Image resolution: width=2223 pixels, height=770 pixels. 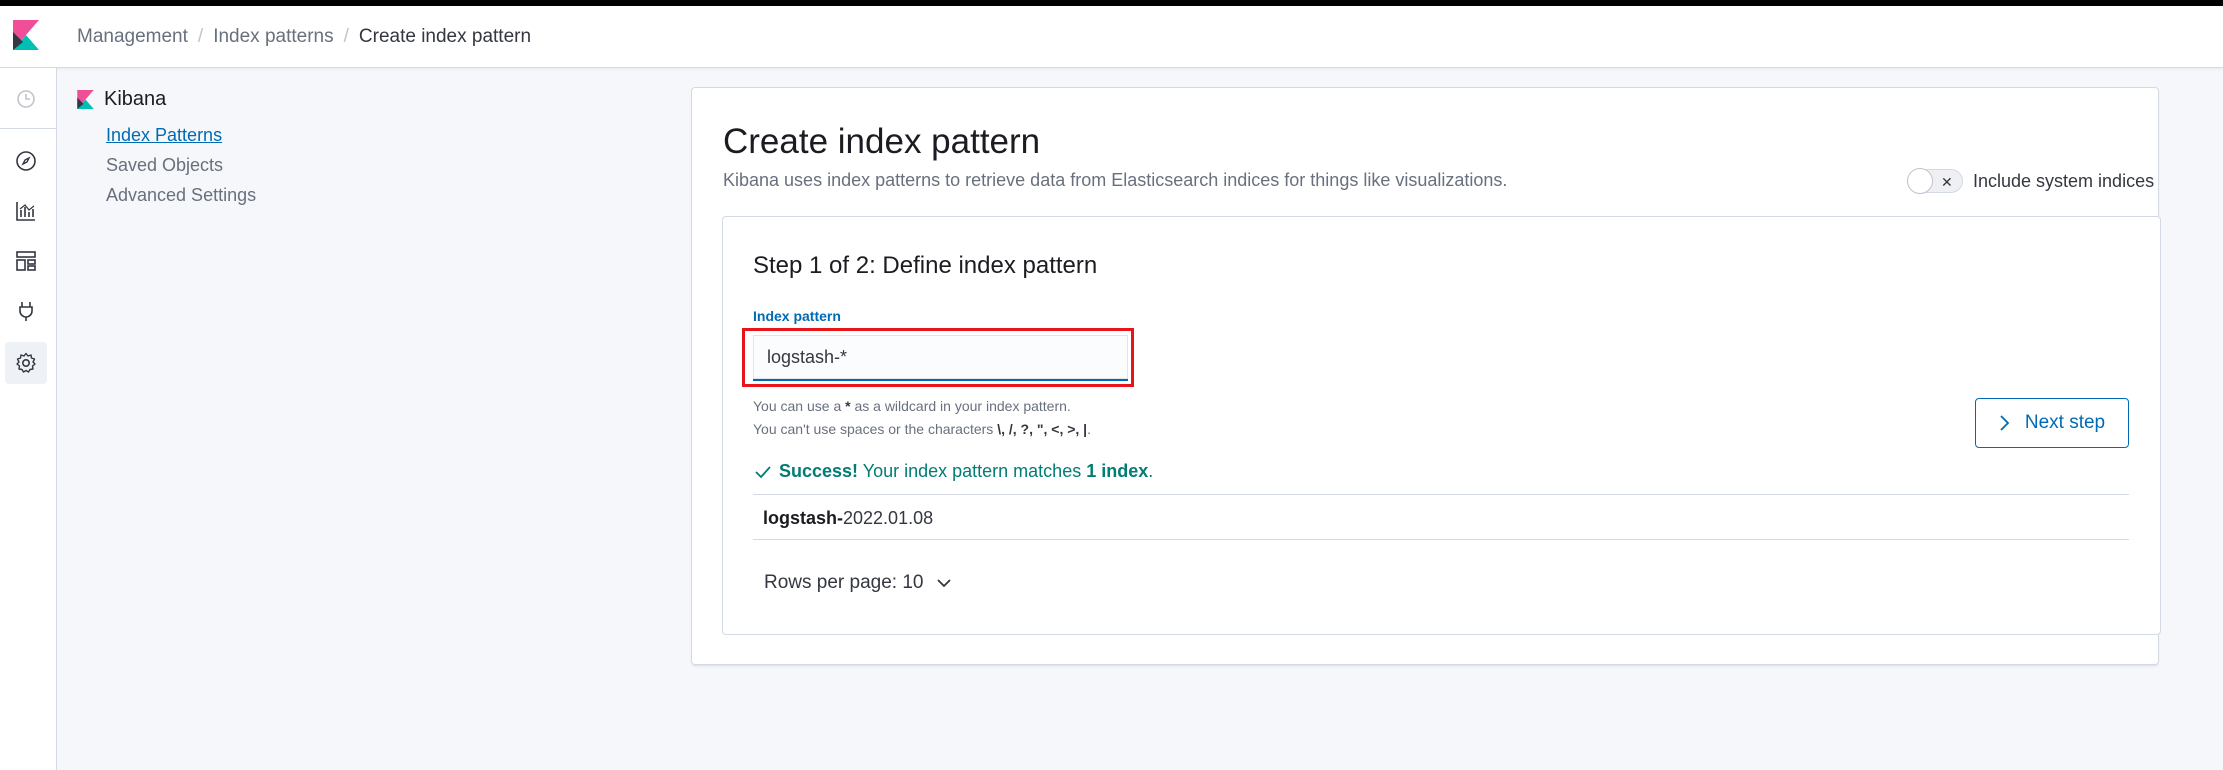 What do you see at coordinates (799, 406) in the screenshot?
I see `help-line1-pre: You can use a` at bounding box center [799, 406].